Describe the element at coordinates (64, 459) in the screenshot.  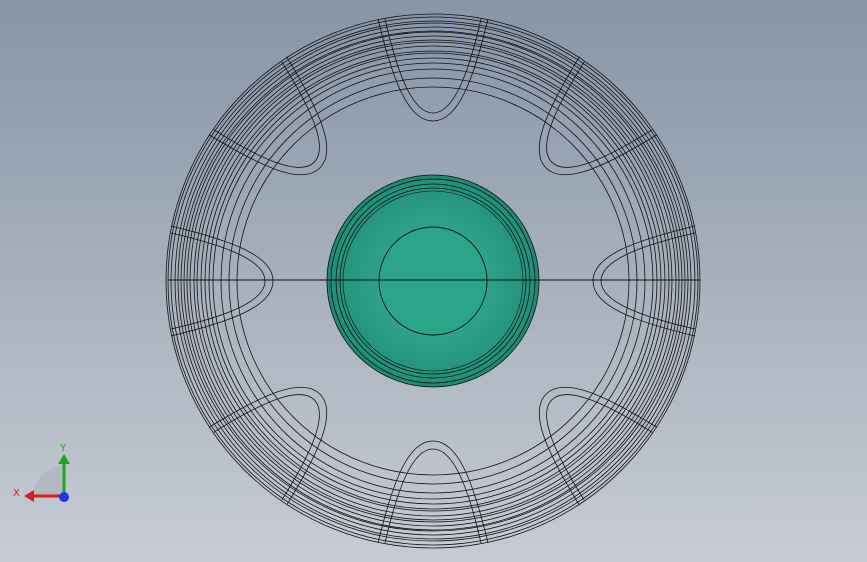
I see `y-axis-arrowhead` at that location.